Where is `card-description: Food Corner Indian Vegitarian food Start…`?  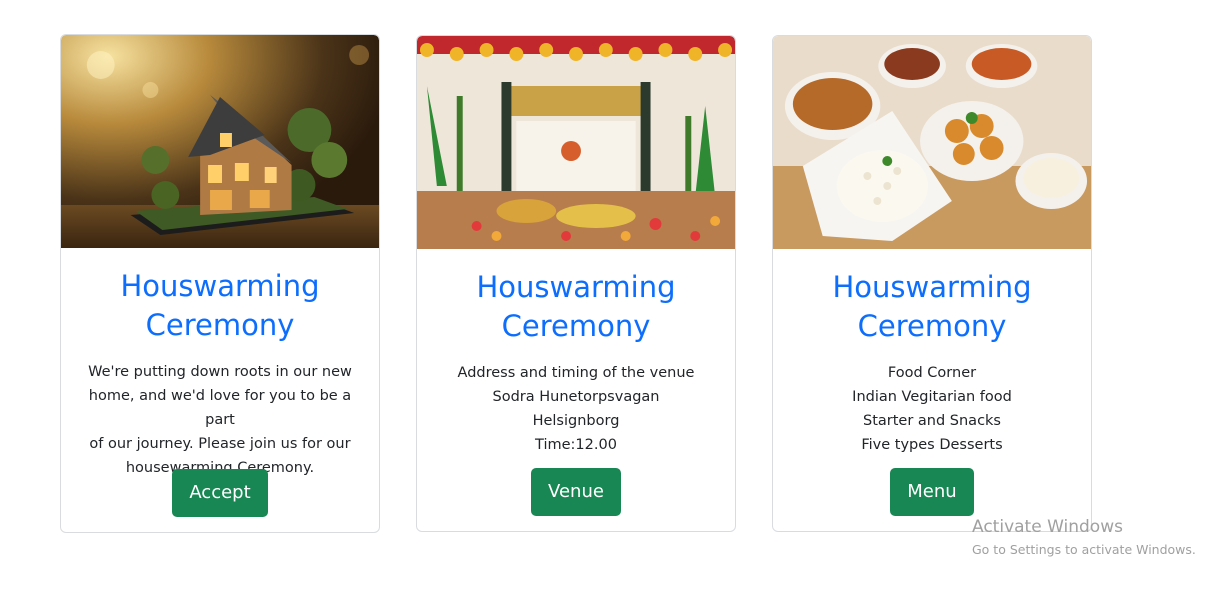 card-description: Food Corner Indian Vegitarian food Start… is located at coordinates (932, 409).